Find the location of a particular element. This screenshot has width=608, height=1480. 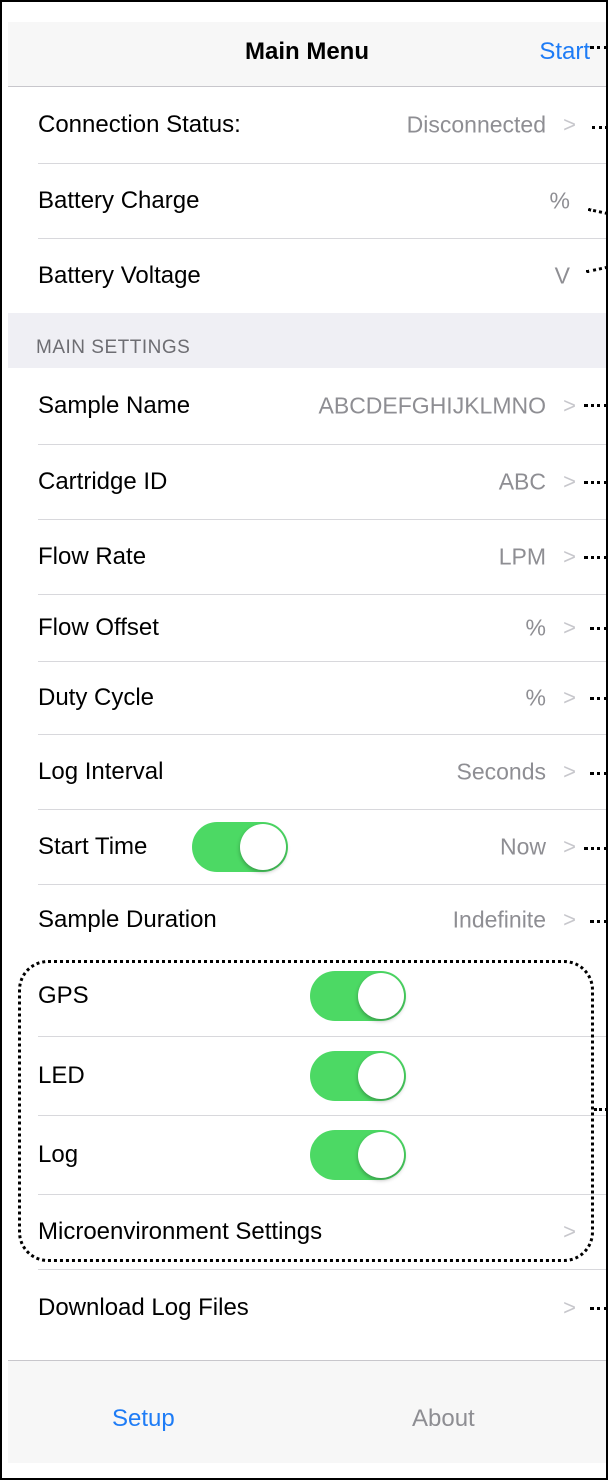

duty-cycle-value: % is located at coordinates (535, 697).